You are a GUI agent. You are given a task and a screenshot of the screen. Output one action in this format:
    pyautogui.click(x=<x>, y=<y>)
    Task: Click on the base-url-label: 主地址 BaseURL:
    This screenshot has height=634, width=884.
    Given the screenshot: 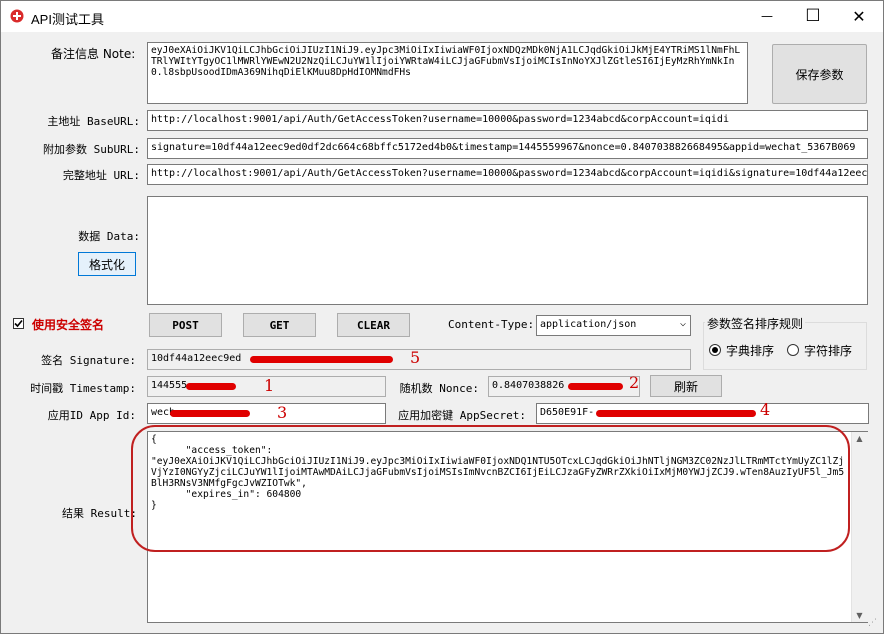 What is the action you would take?
    pyautogui.click(x=93, y=121)
    